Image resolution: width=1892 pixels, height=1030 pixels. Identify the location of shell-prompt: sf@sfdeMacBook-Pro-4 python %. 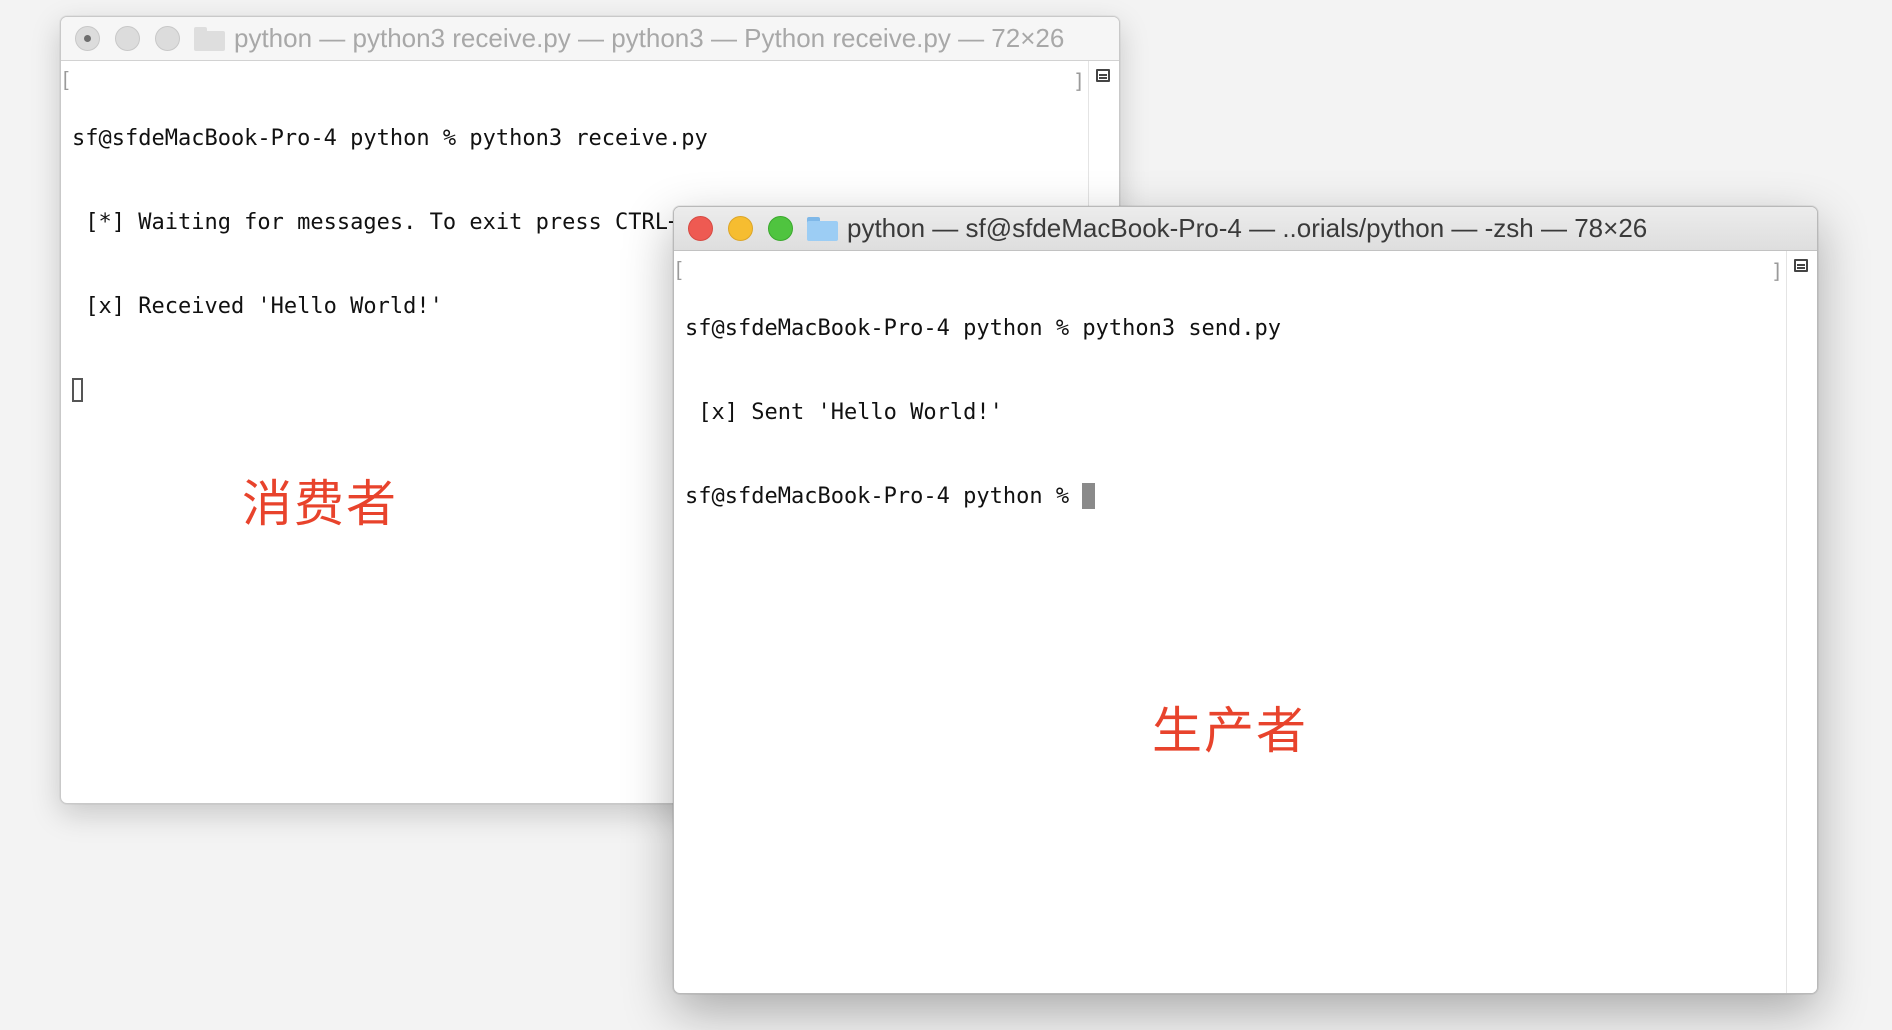
(884, 496).